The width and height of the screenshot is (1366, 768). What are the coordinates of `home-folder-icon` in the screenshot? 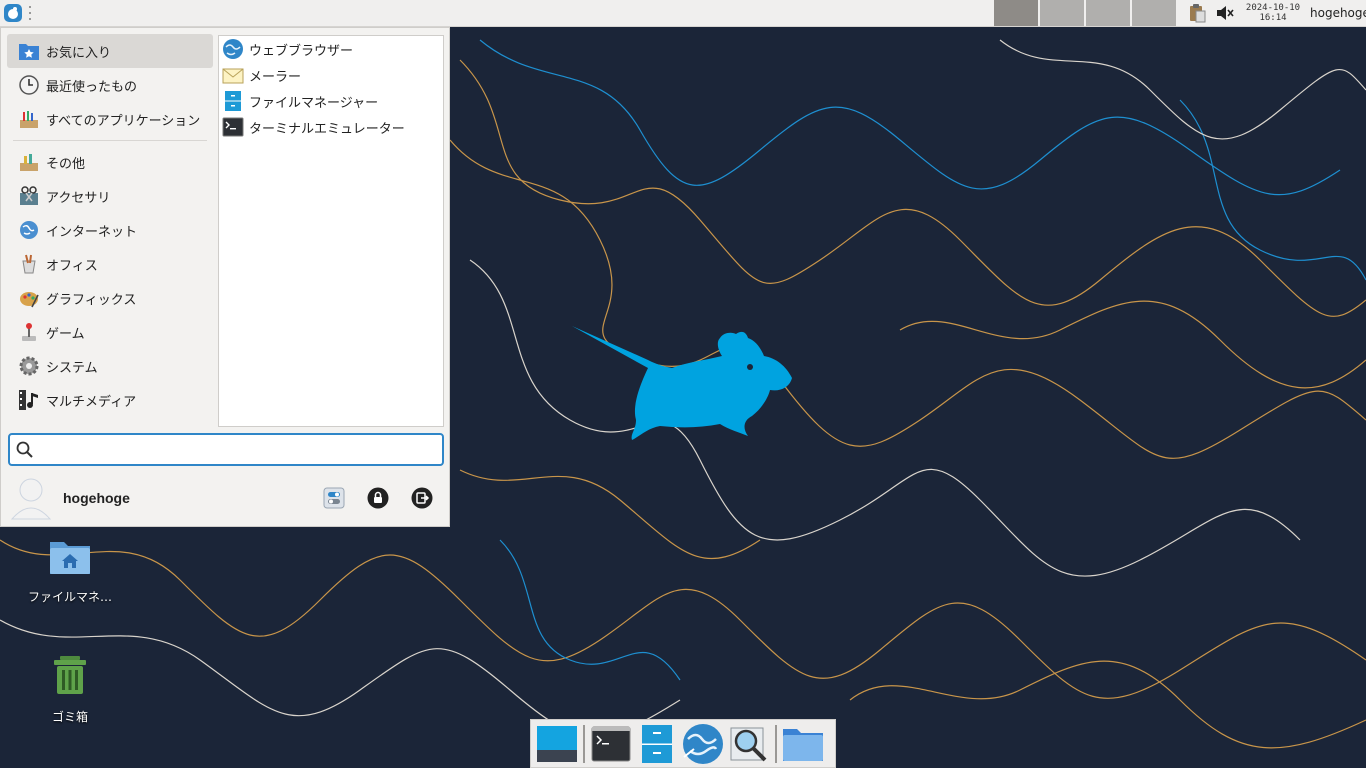 It's located at (70, 558).